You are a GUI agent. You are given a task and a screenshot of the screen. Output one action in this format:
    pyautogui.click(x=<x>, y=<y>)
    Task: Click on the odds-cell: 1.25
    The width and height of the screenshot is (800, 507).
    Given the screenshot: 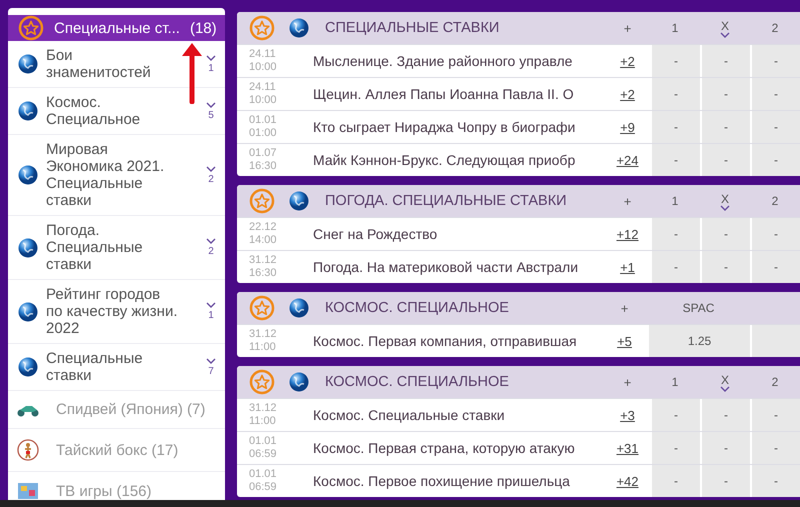 What is the action you would take?
    pyautogui.click(x=698, y=341)
    